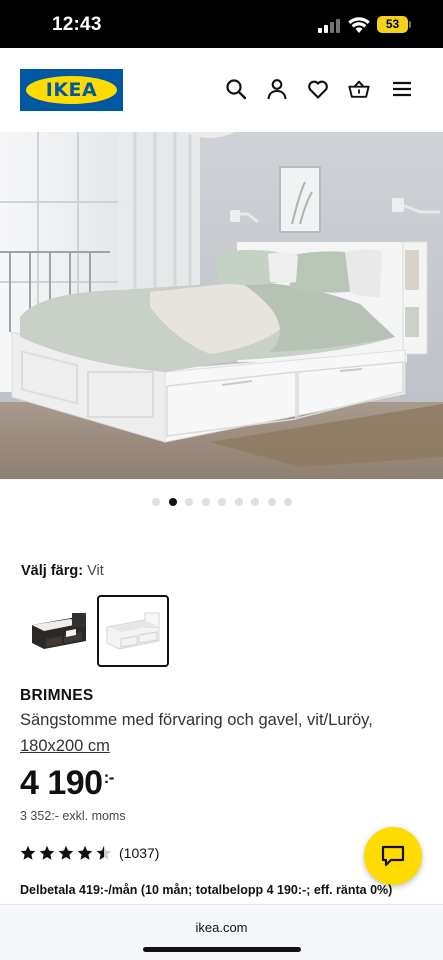  What do you see at coordinates (236, 89) in the screenshot?
I see `search-icon` at bounding box center [236, 89].